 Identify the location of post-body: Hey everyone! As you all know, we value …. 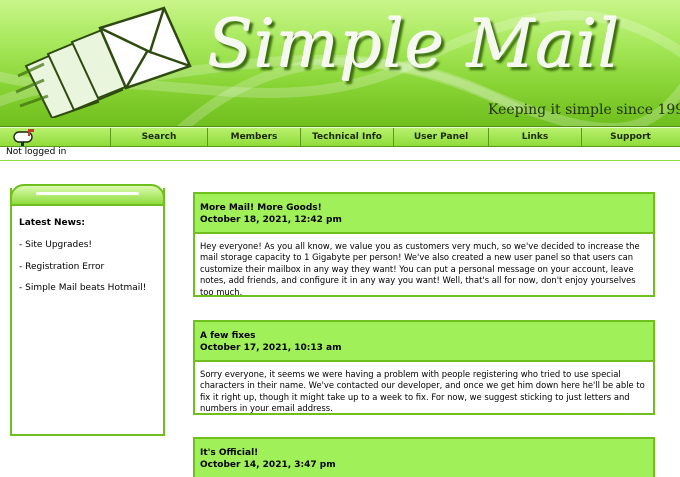
(420, 269).